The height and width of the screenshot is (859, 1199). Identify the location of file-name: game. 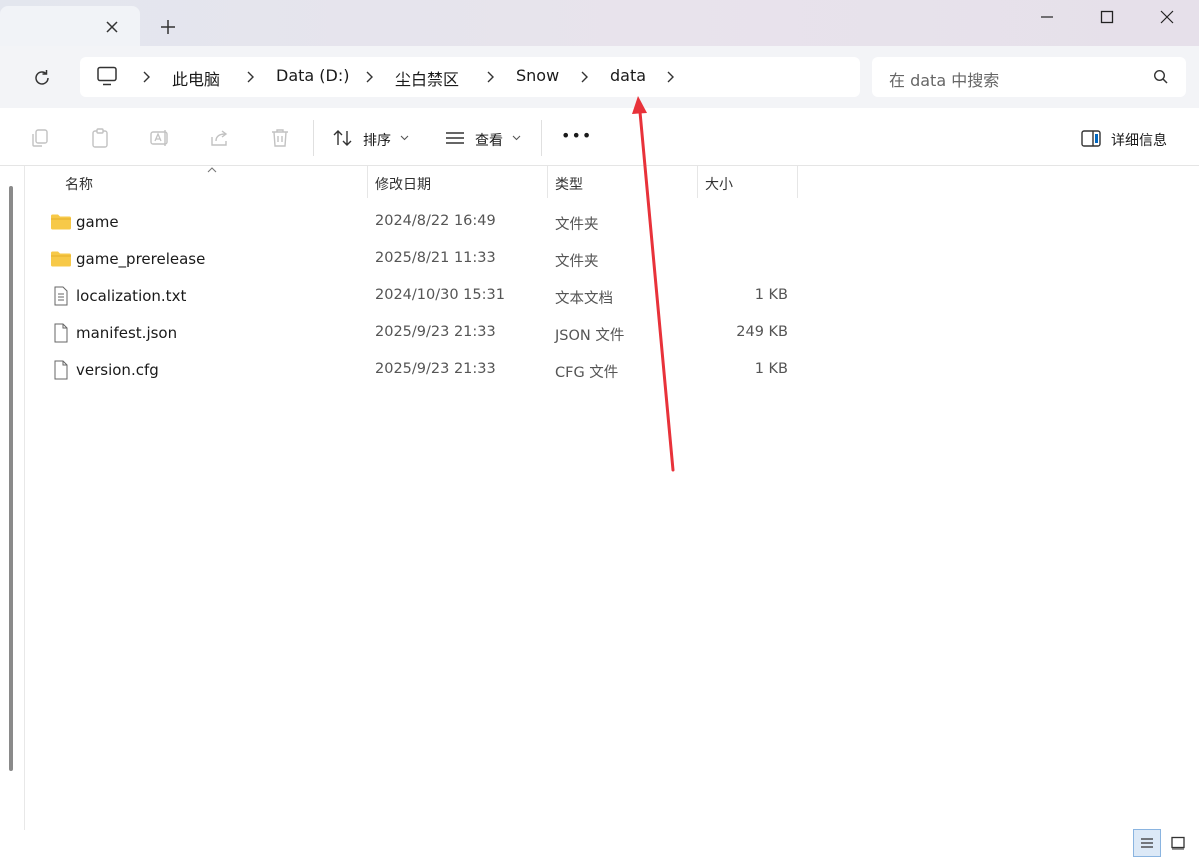
(97, 222).